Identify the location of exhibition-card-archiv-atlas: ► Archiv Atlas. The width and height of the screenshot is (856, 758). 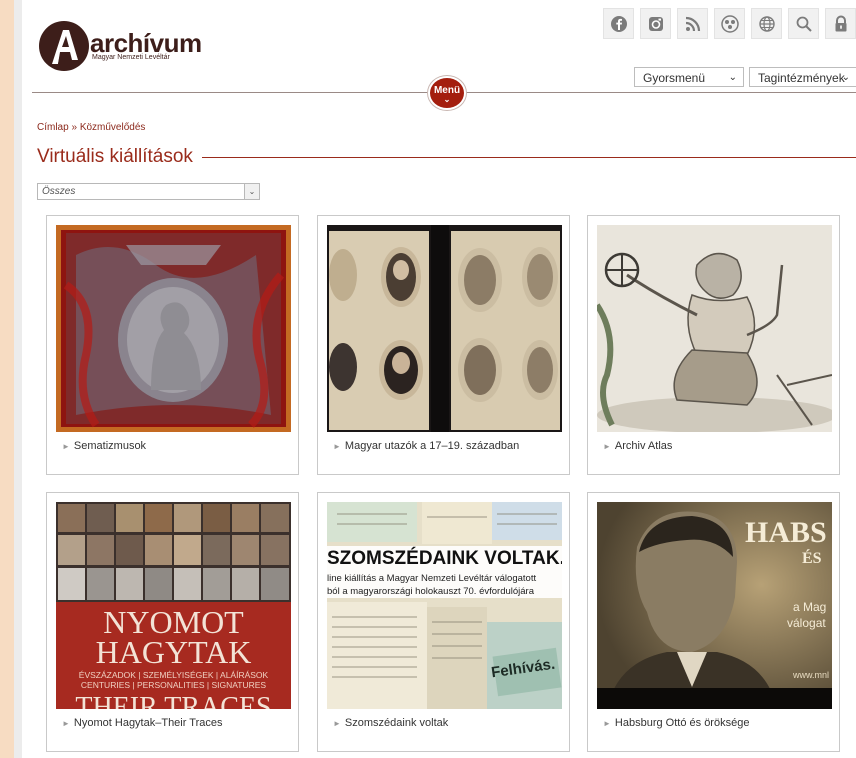
(713, 345).